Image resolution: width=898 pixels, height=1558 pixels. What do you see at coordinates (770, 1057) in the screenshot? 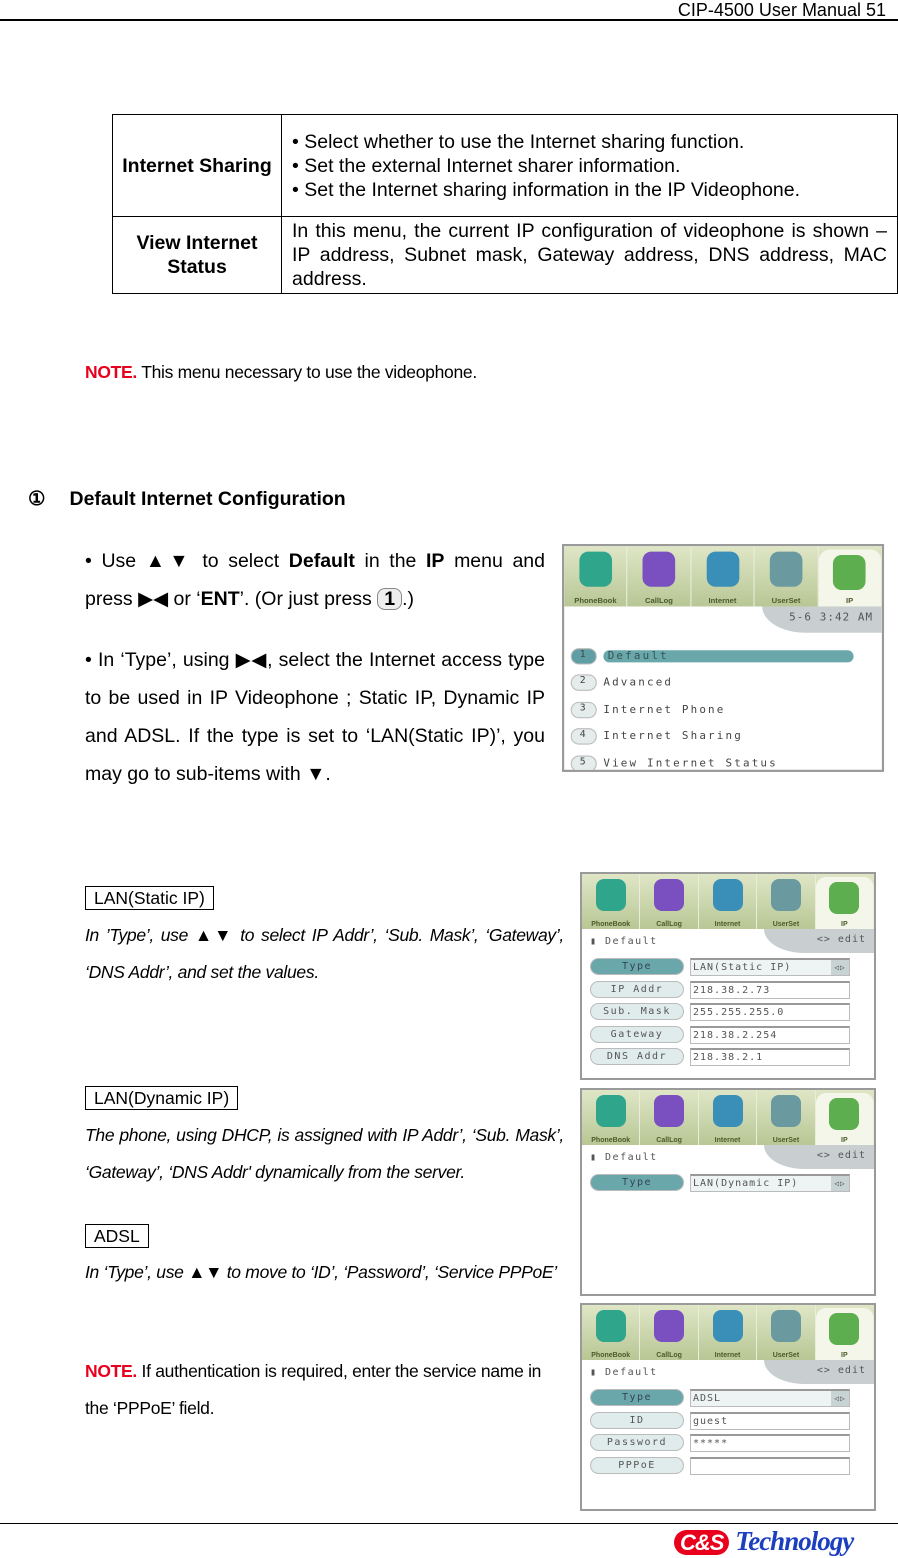
I see `field-value: 218.38.2.1` at bounding box center [770, 1057].